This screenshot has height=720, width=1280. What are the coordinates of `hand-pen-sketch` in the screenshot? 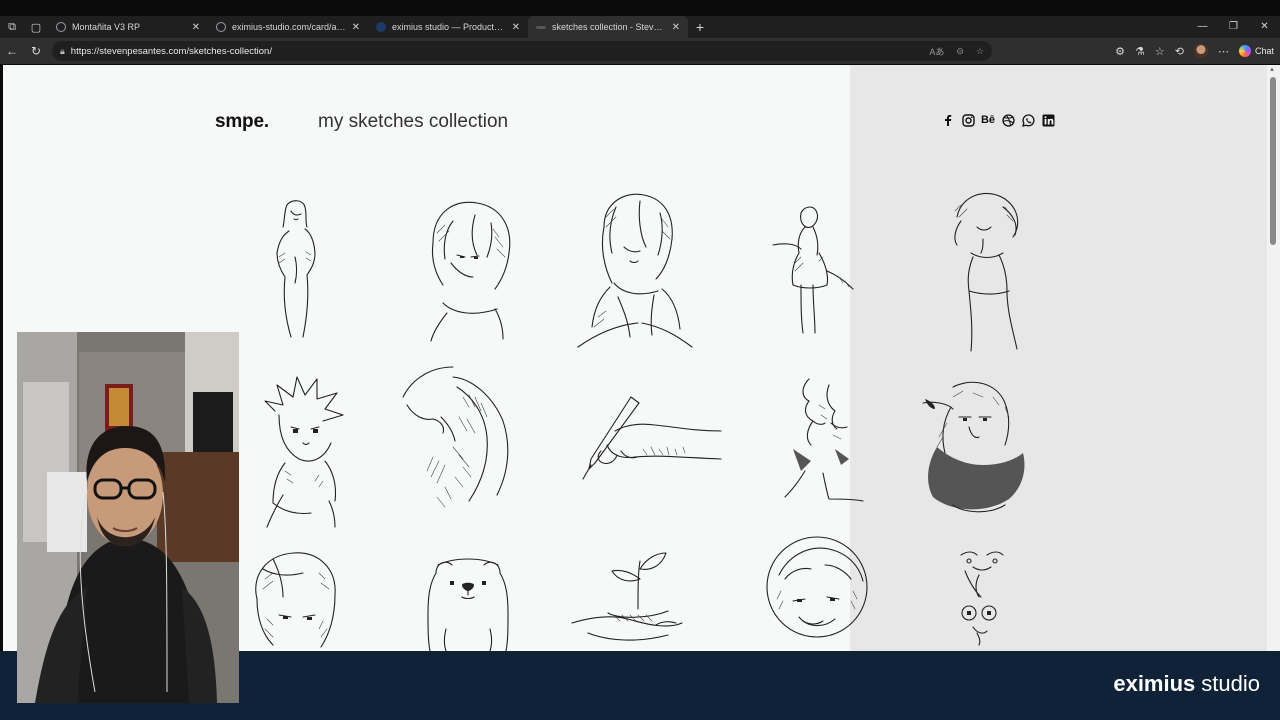 It's located at (647, 440).